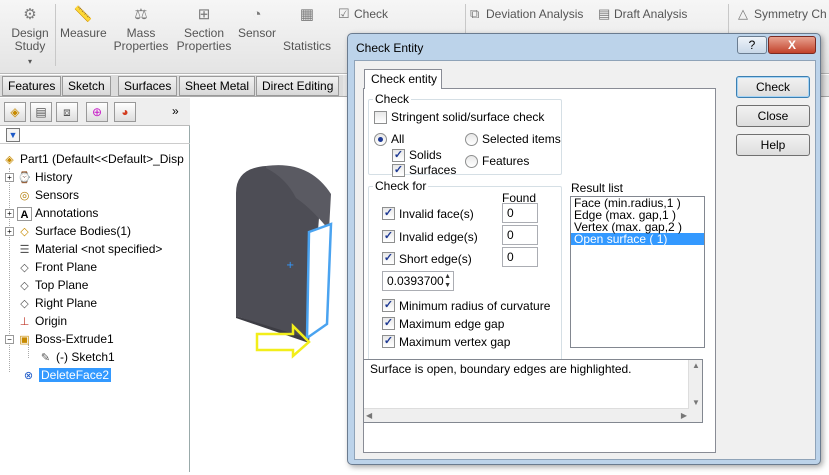  What do you see at coordinates (388, 323) in the screenshot?
I see `max-edge-gap-checkbox: ✓` at bounding box center [388, 323].